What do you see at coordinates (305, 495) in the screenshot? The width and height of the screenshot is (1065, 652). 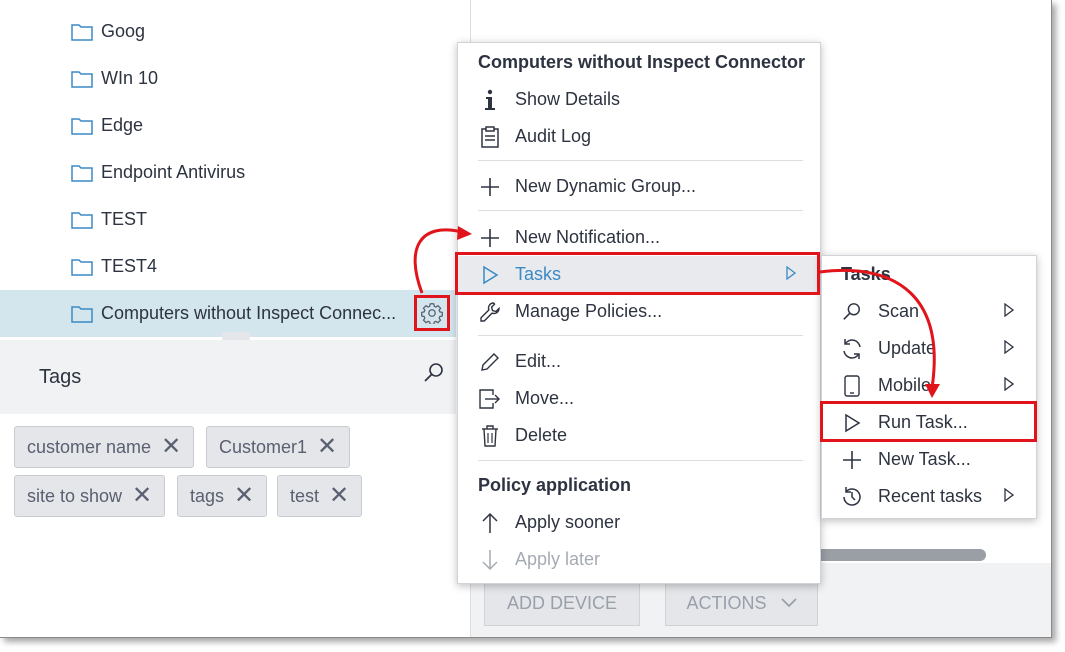 I see `tag-chip-label: test` at bounding box center [305, 495].